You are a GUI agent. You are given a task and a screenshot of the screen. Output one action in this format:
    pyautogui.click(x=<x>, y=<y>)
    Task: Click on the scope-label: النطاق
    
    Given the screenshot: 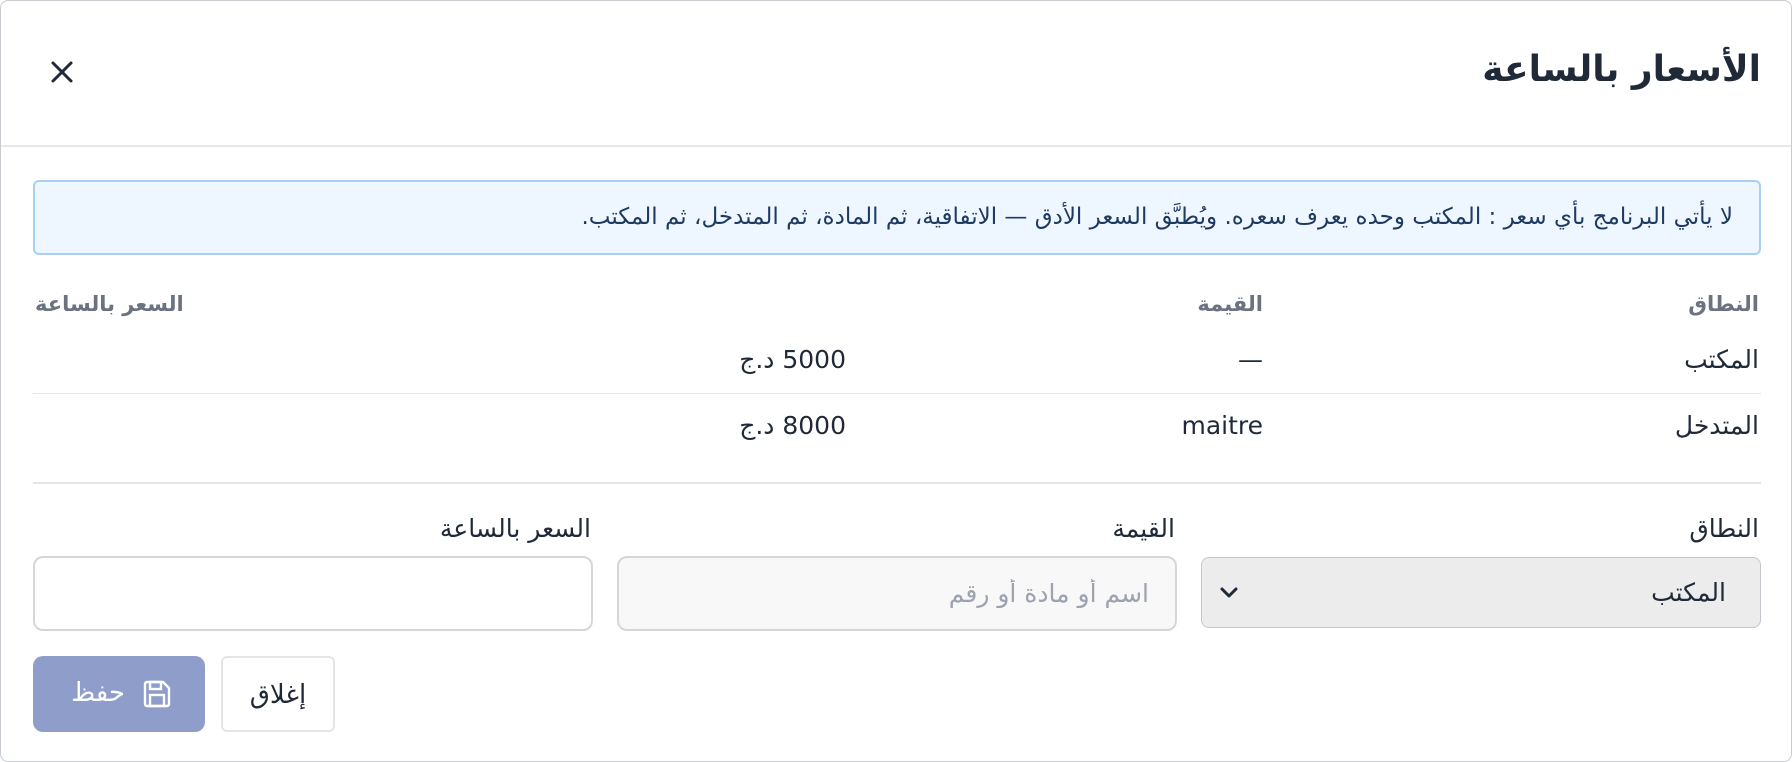 What is the action you would take?
    pyautogui.click(x=1724, y=528)
    